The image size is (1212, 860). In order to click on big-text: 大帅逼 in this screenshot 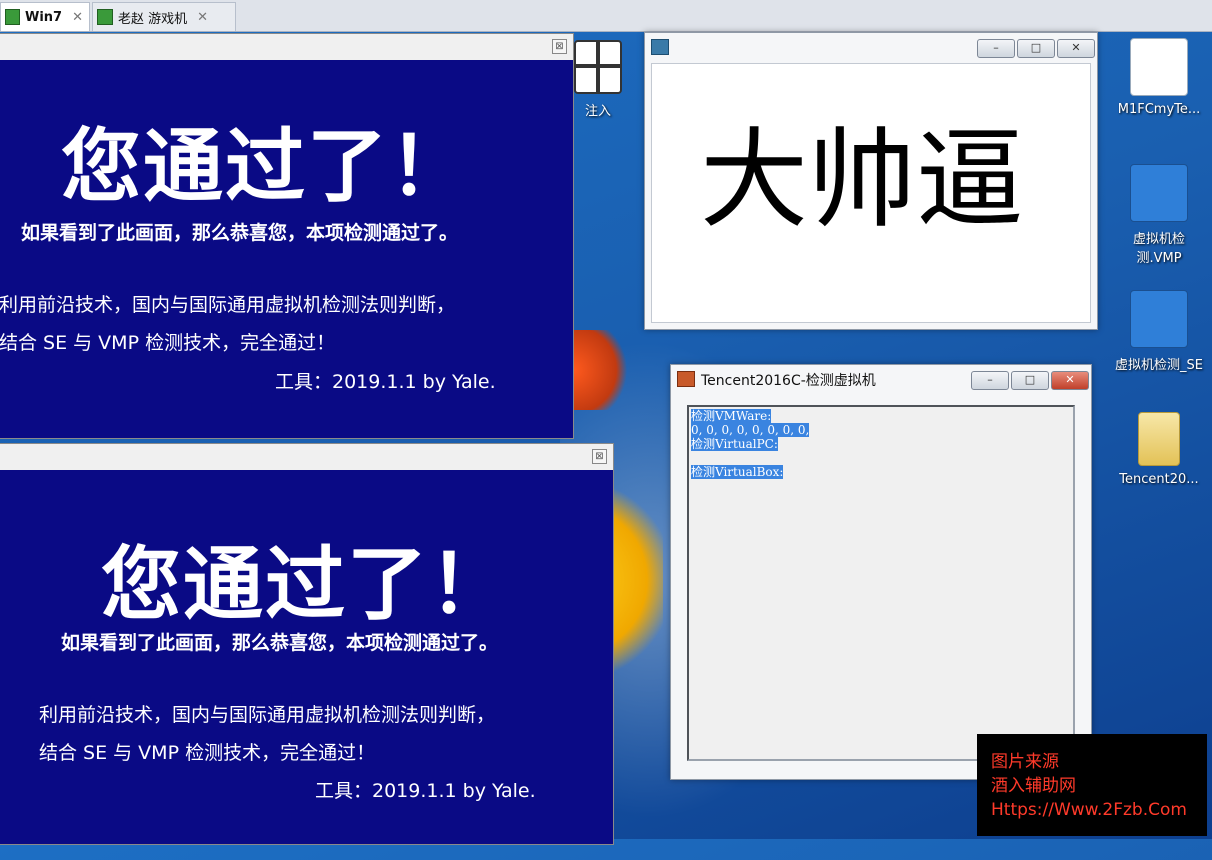, I will do `click(862, 180)`.